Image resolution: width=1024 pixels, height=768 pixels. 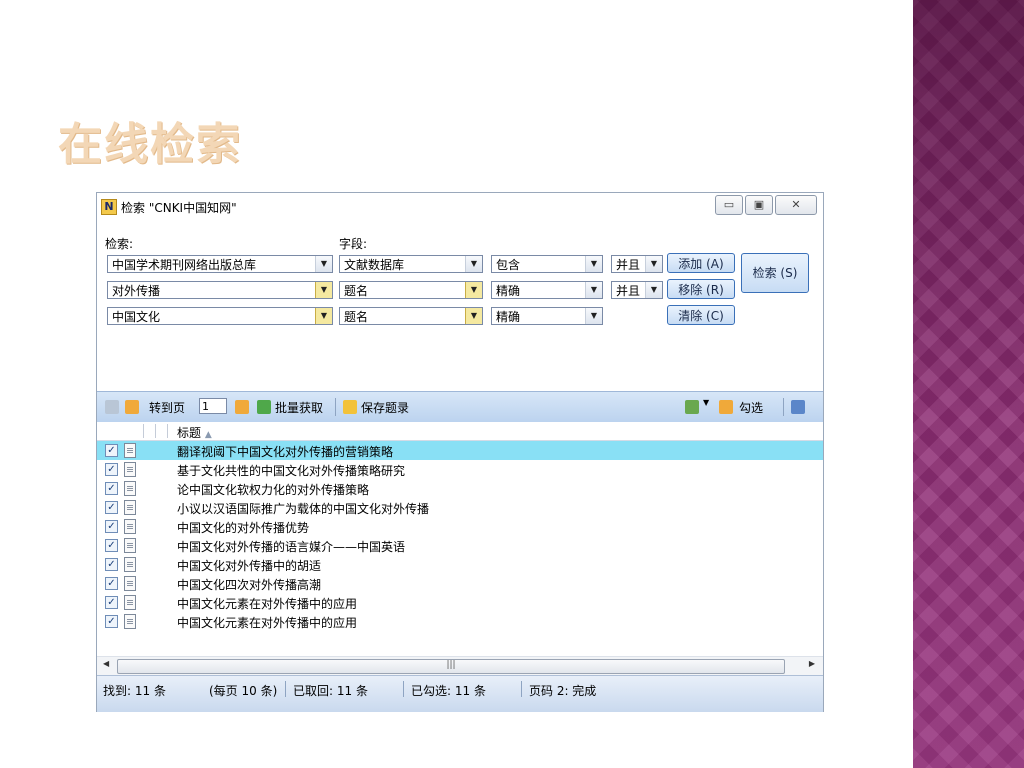 What do you see at coordinates (249, 565) in the screenshot?
I see `row-title: 中国文化对外传播中的胡适` at bounding box center [249, 565].